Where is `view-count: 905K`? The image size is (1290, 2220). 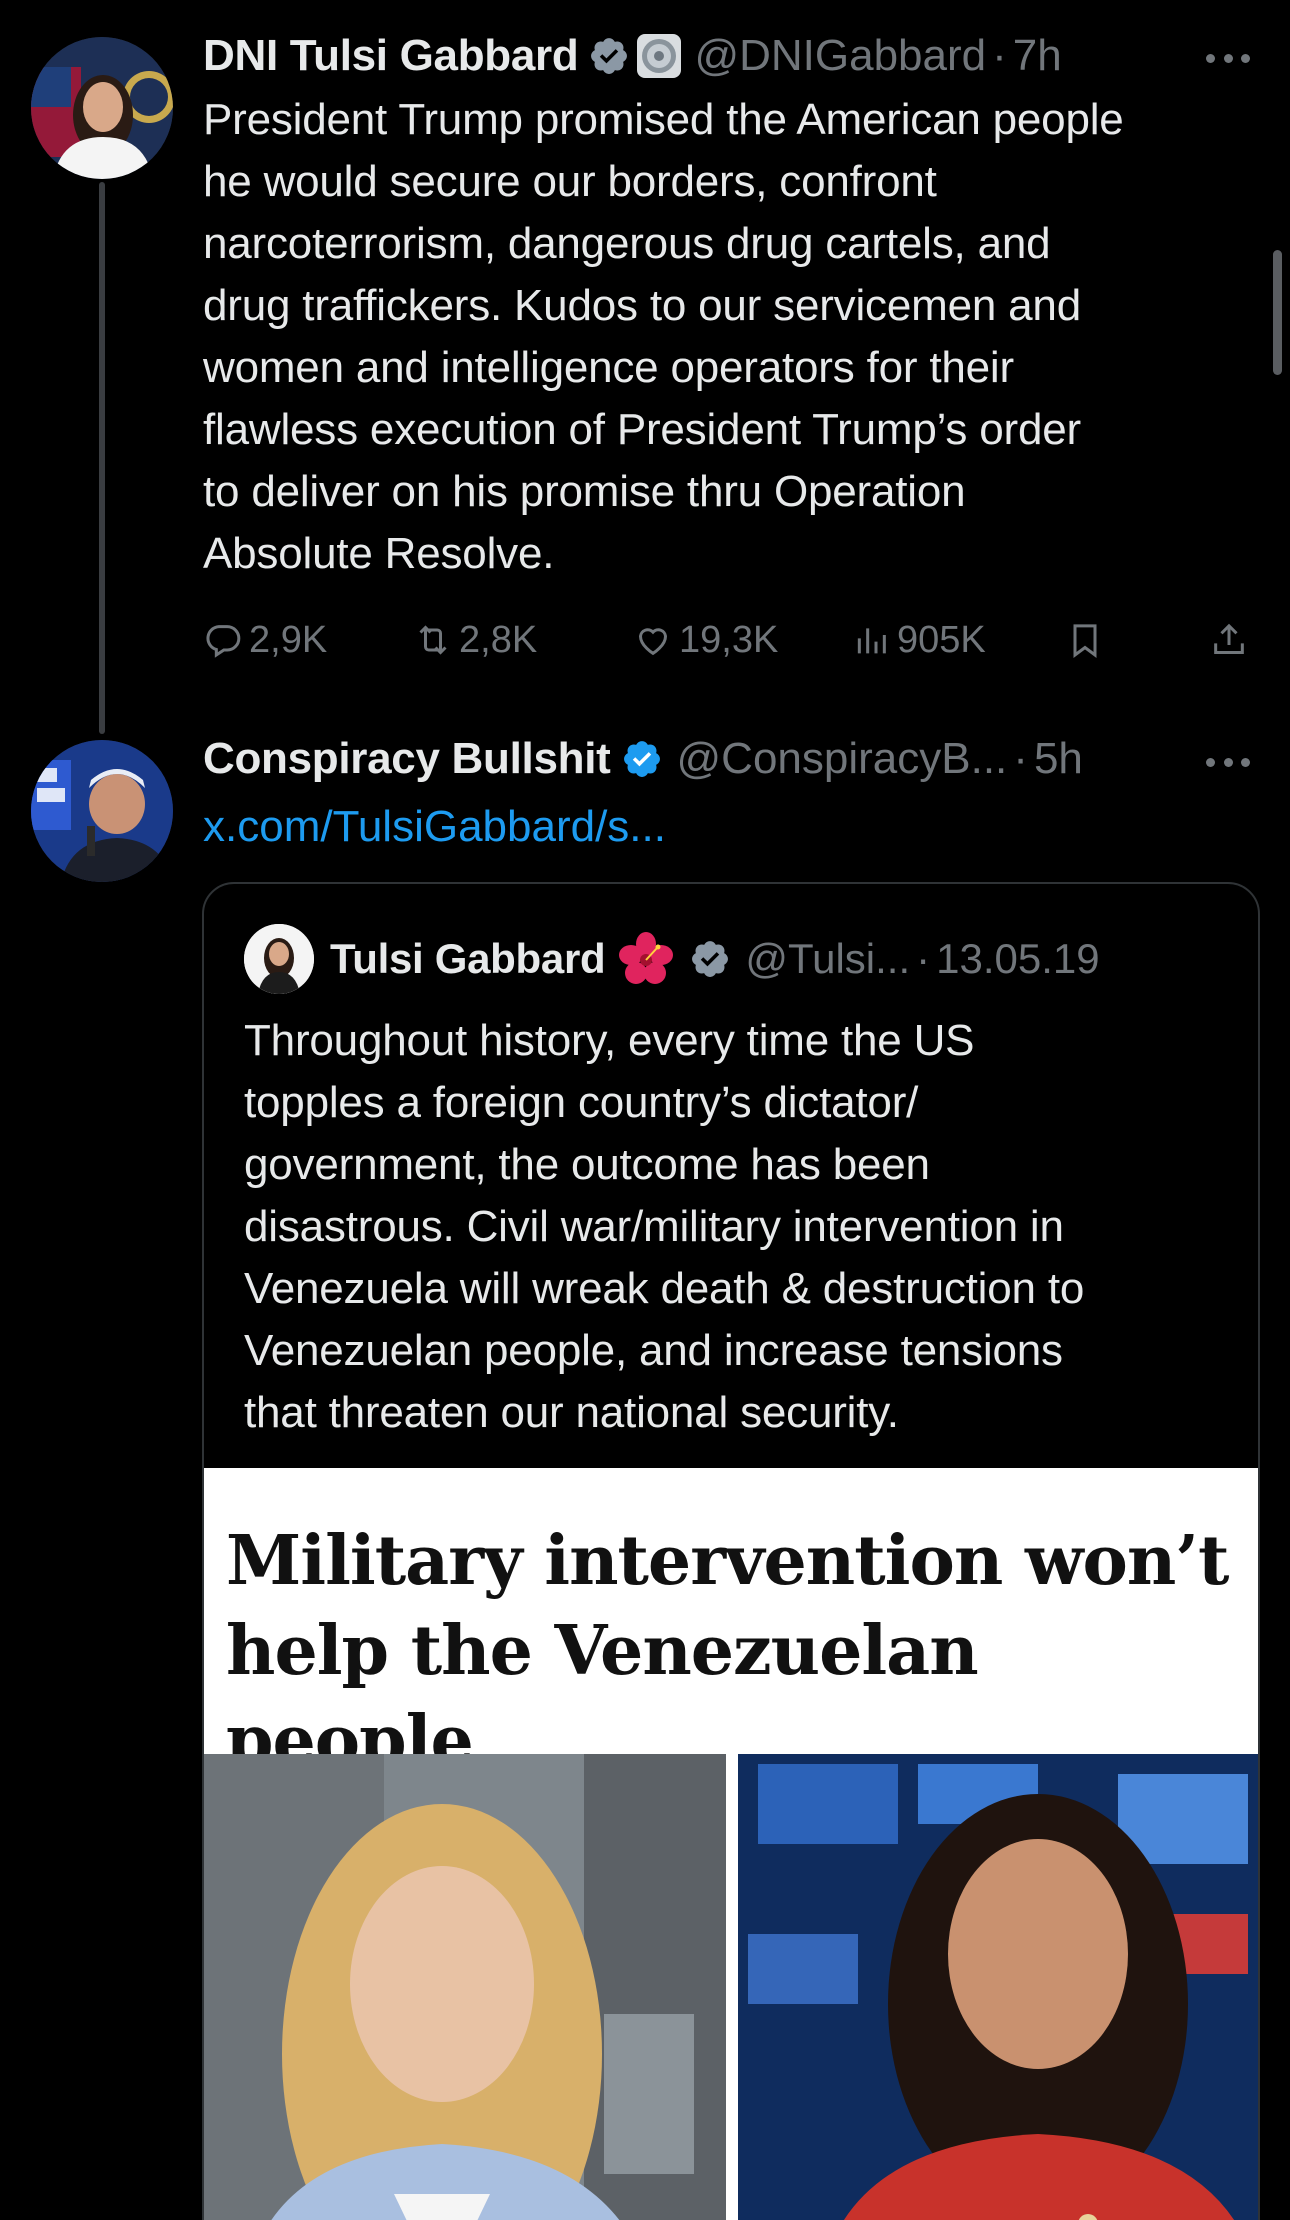
view-count: 905K is located at coordinates (941, 639).